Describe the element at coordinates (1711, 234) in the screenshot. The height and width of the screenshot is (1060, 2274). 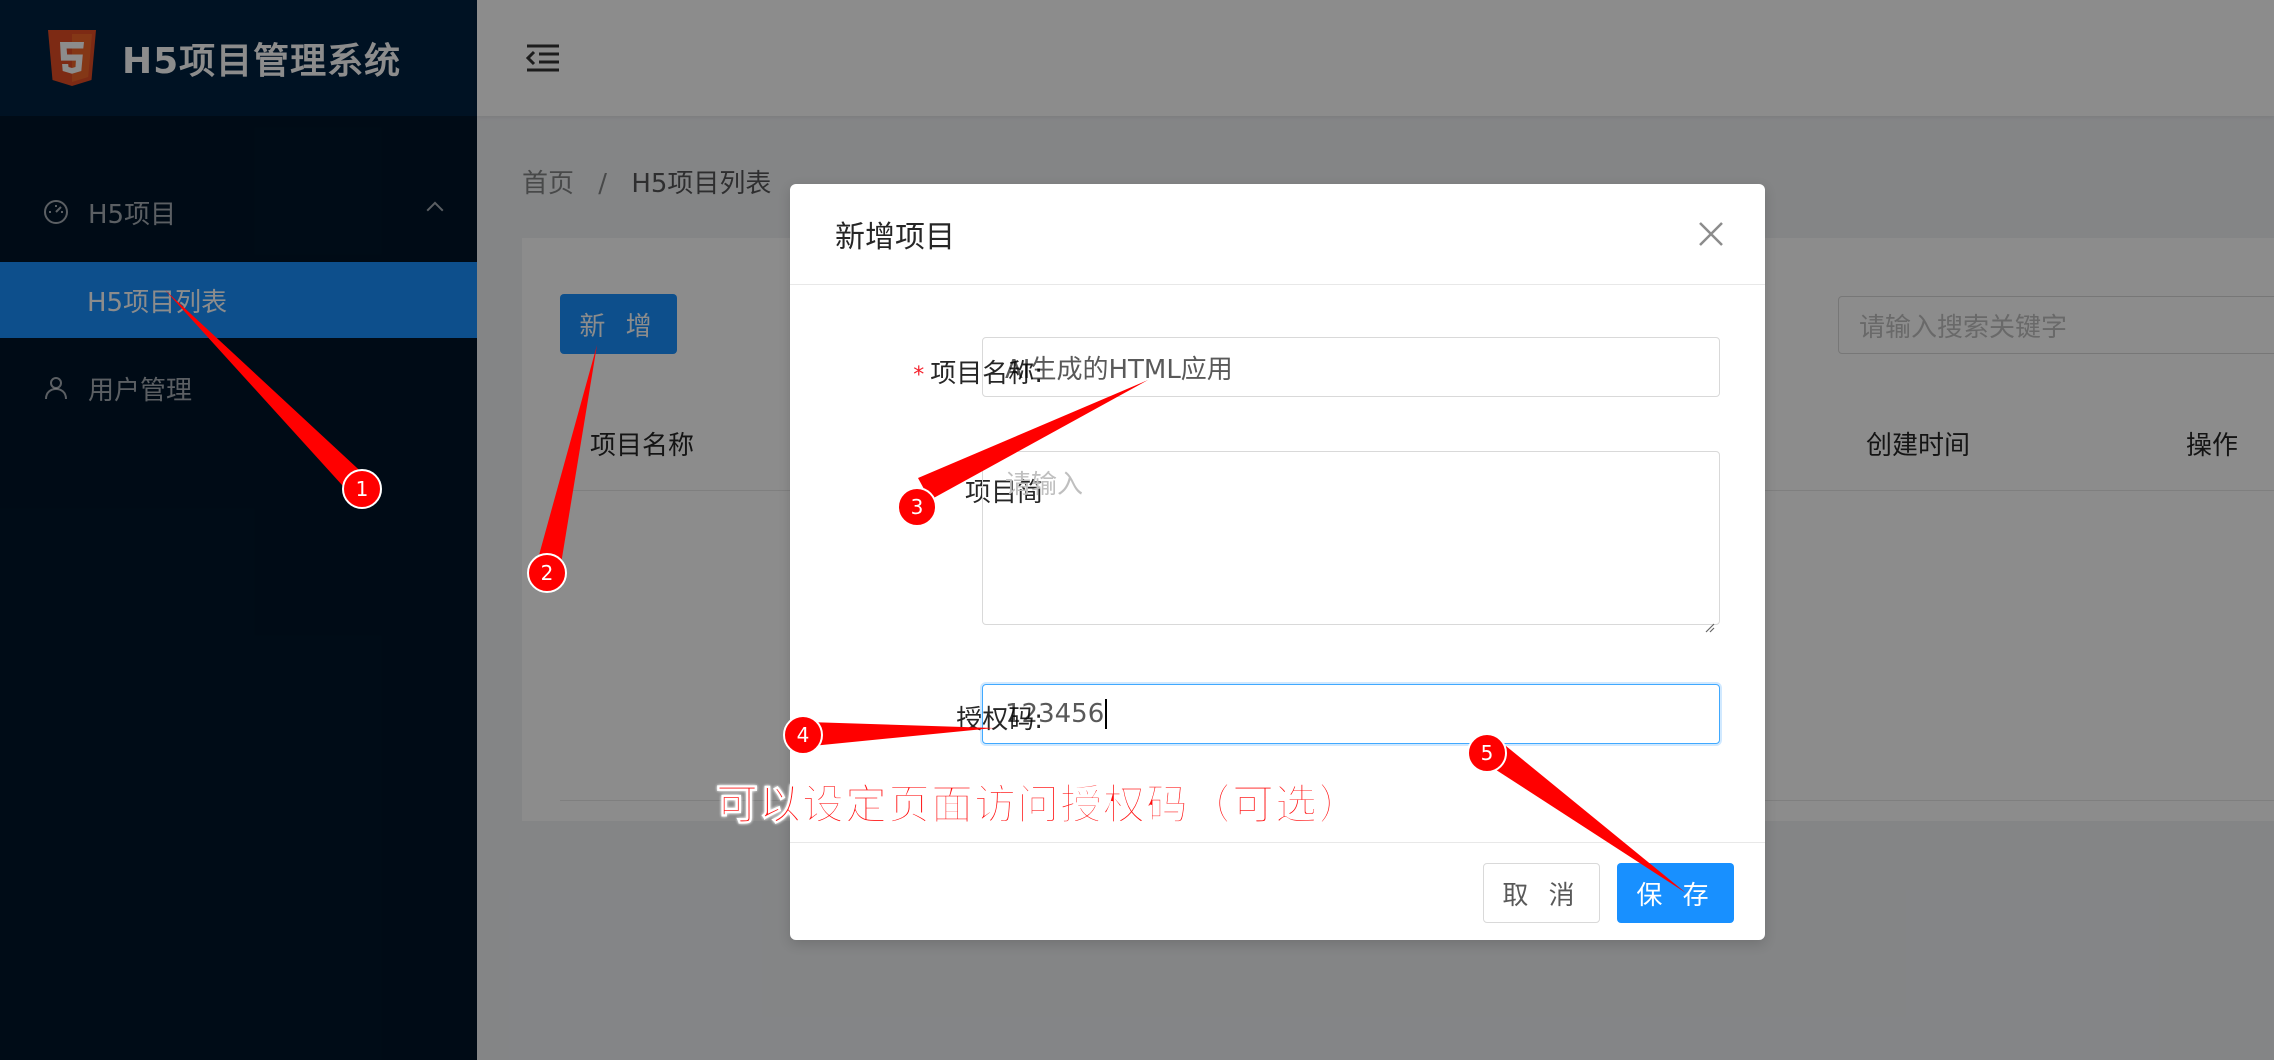
I see `close-icon` at that location.